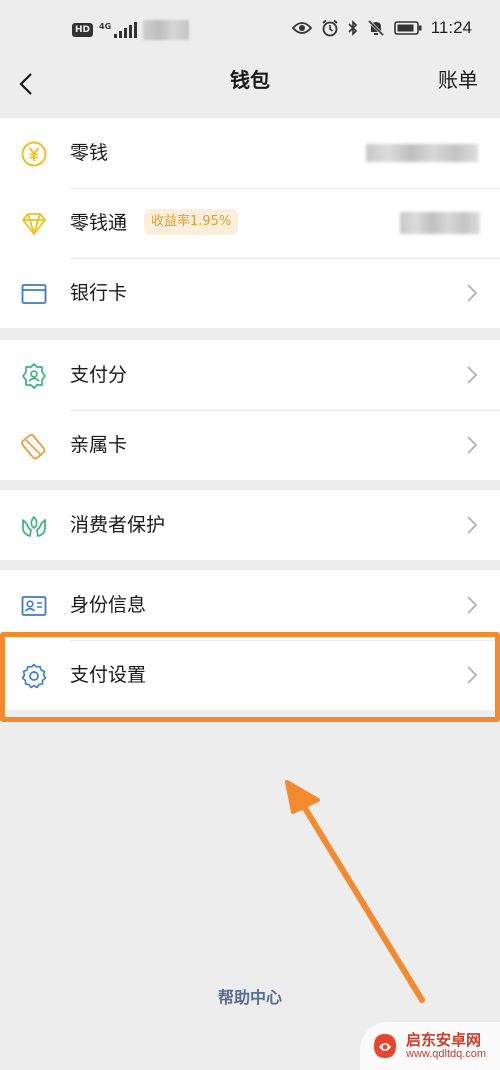  I want to click on watermark-name: 启东安卓网, so click(444, 1039).